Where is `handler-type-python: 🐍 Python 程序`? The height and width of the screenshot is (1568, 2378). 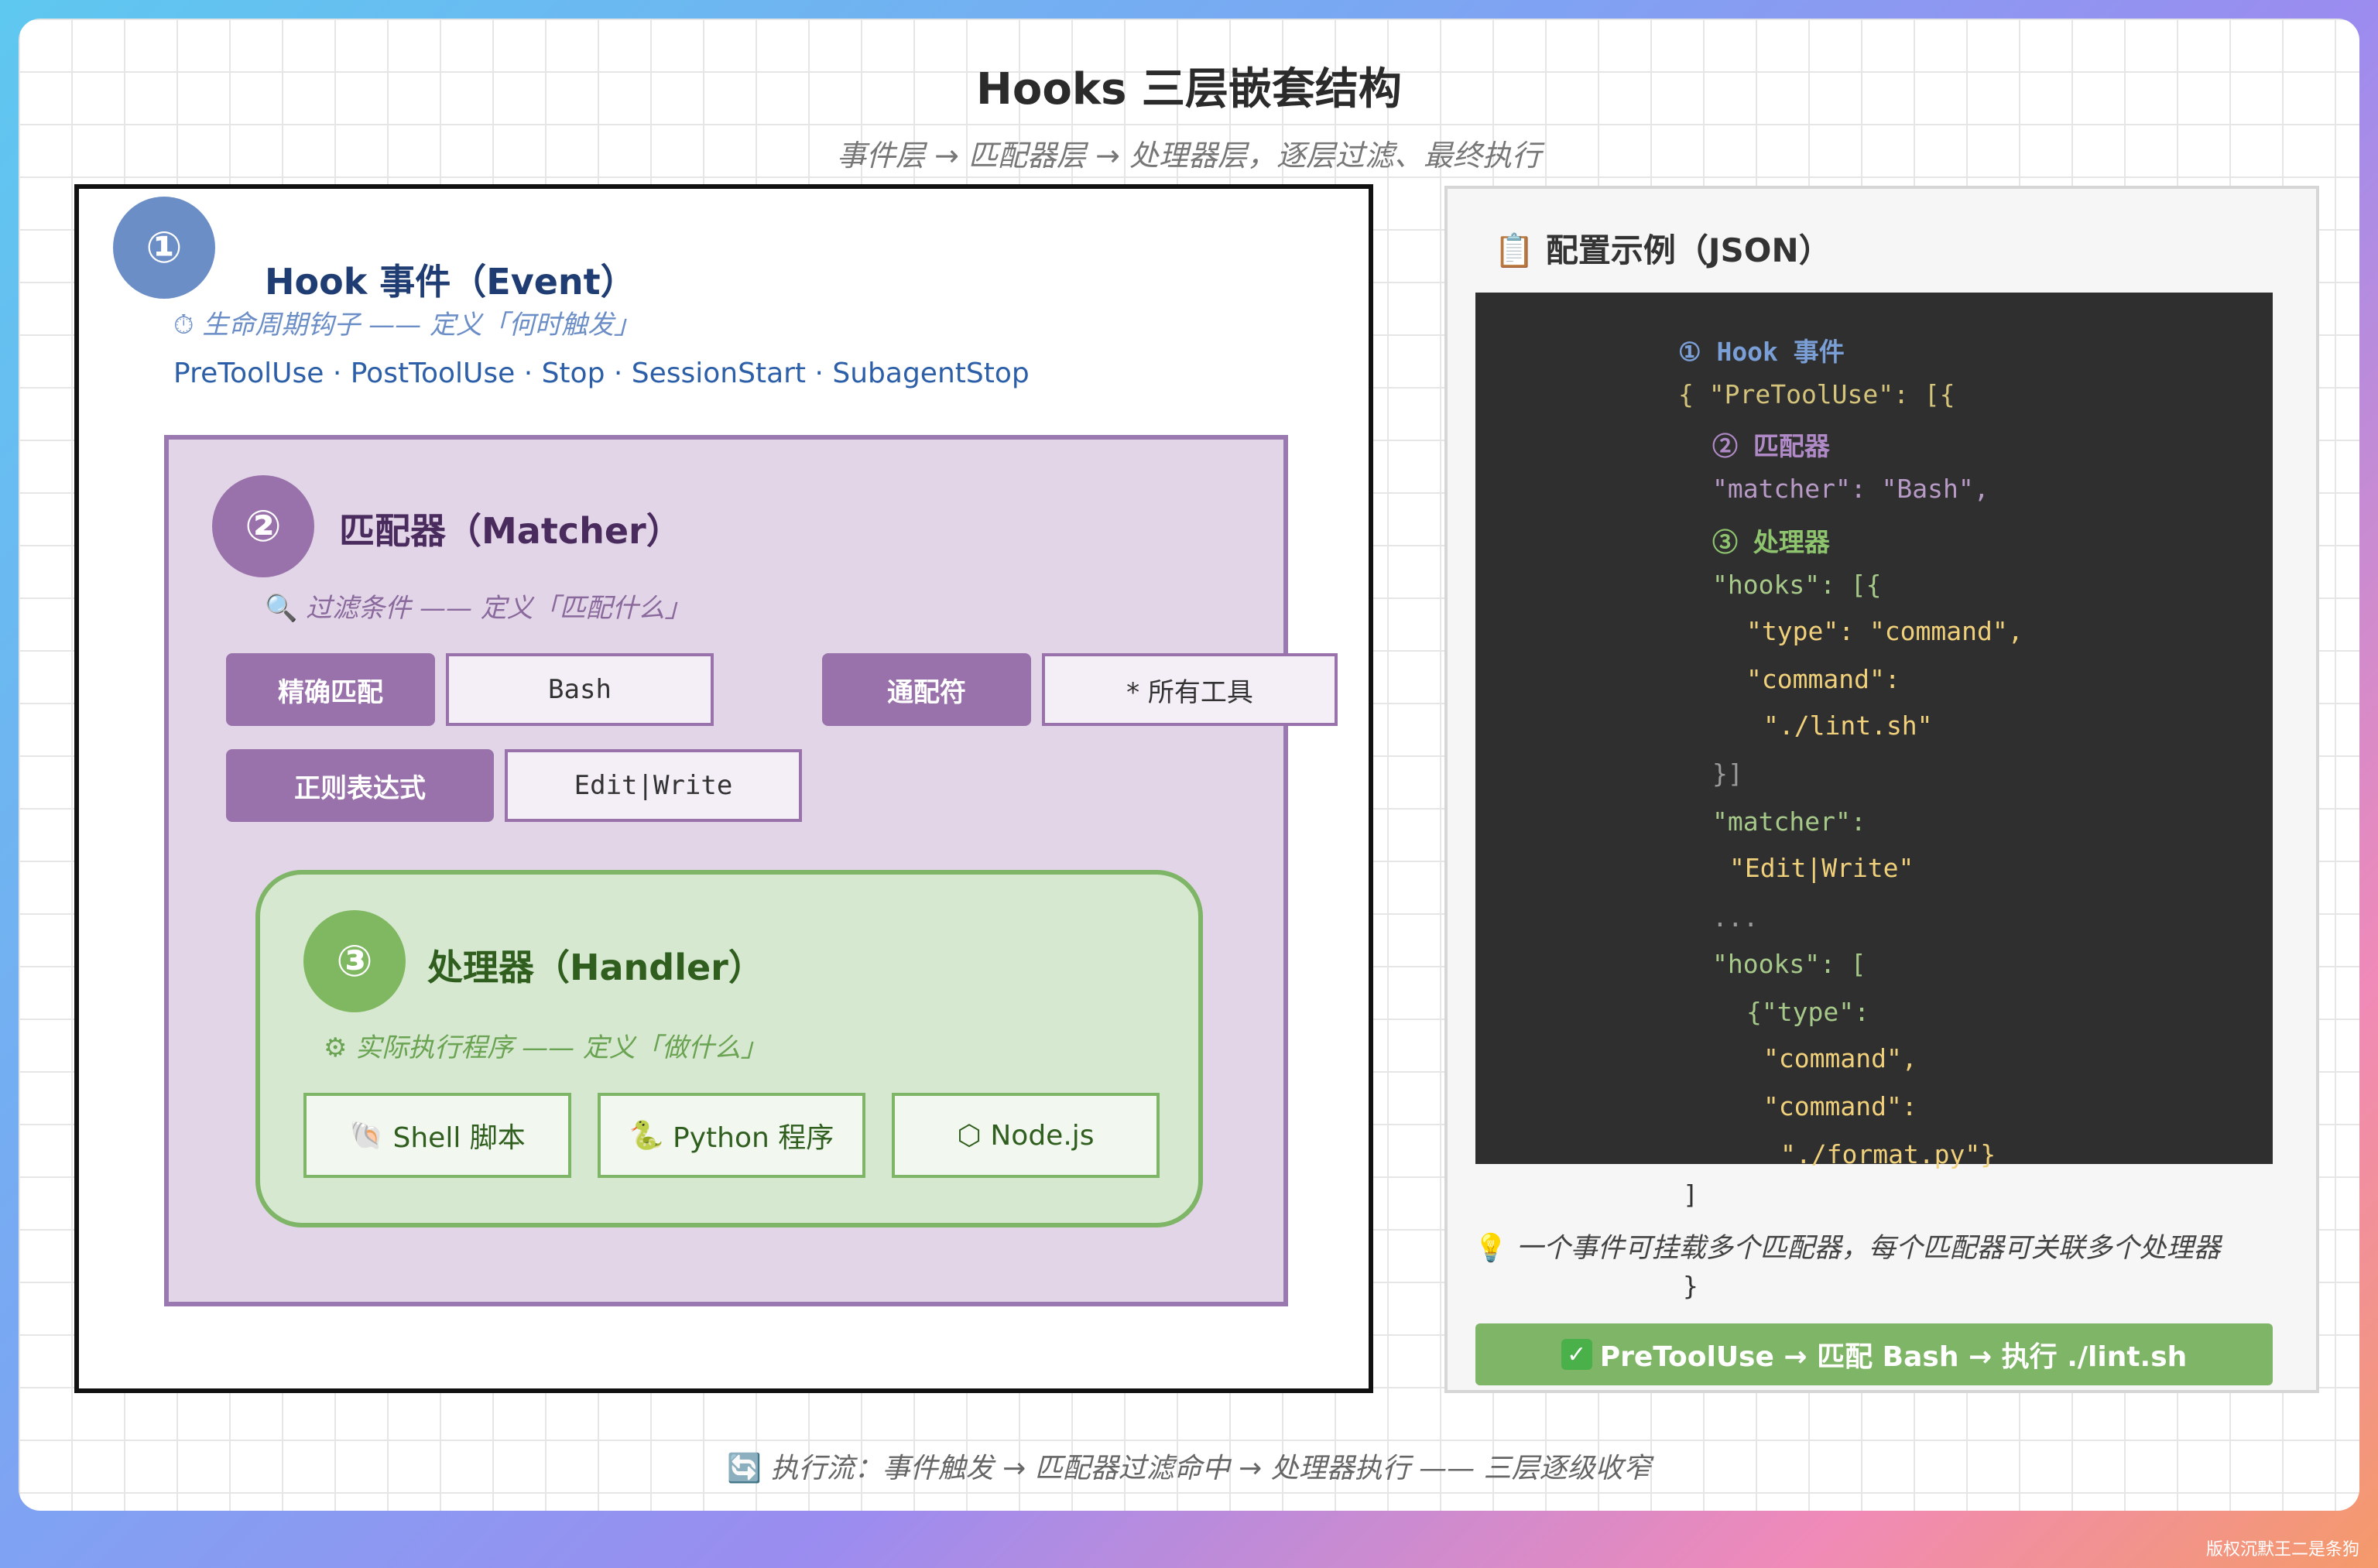
handler-type-python: 🐍 Python 程序 is located at coordinates (731, 1135).